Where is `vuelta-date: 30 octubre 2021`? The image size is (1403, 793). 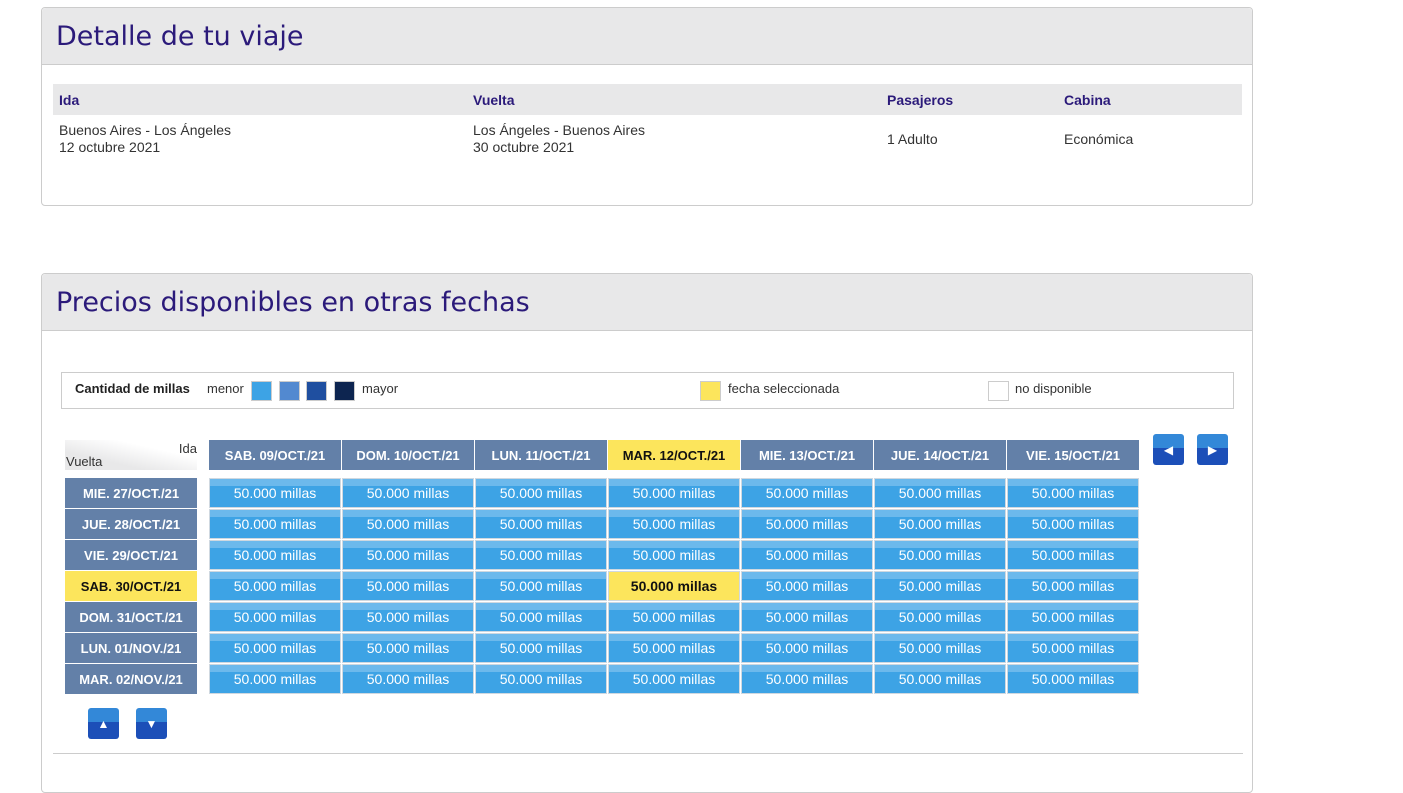
vuelta-date: 30 octubre 2021 is located at coordinates (524, 147).